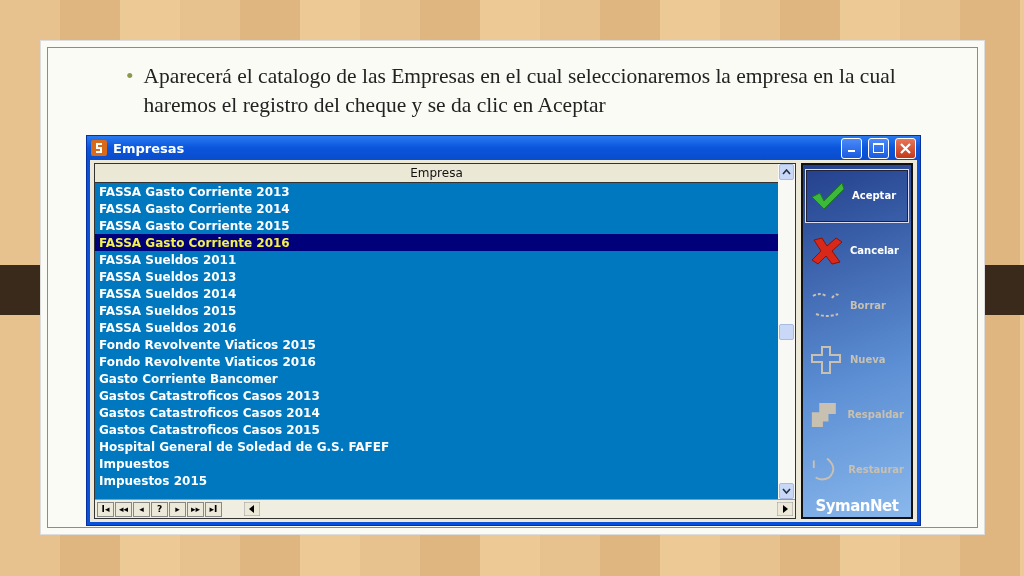 This screenshot has width=1024, height=576. Describe the element at coordinates (159, 509) in the screenshot. I see `navigator-button: ?` at that location.